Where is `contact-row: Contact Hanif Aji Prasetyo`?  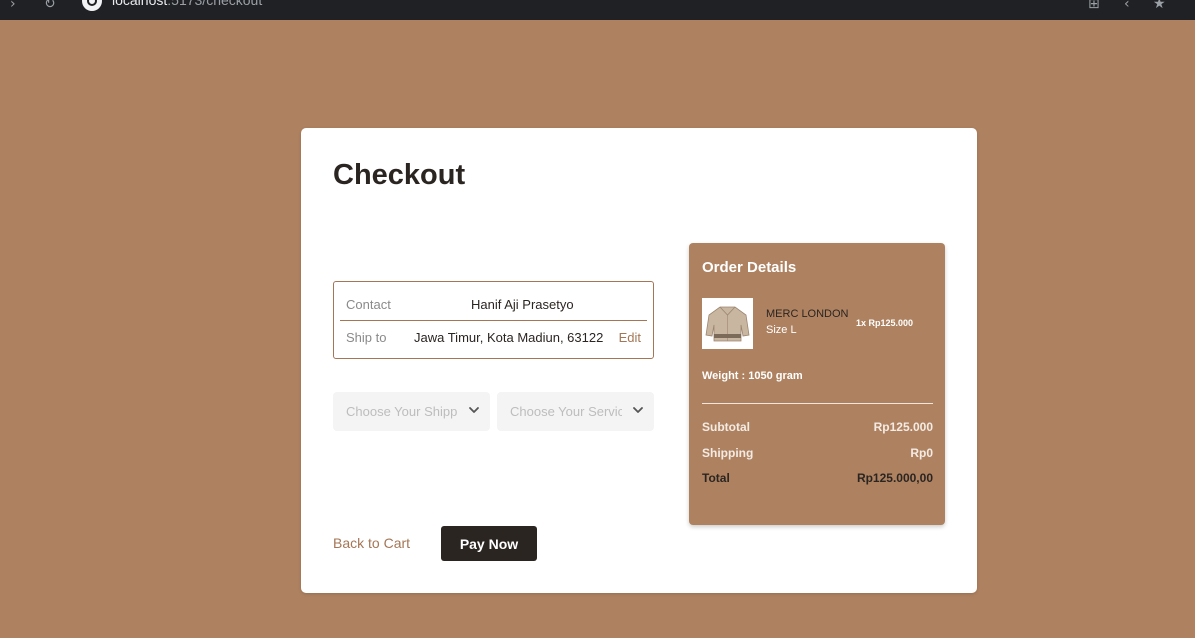 contact-row: Contact Hanif Aji Prasetyo is located at coordinates (493, 305).